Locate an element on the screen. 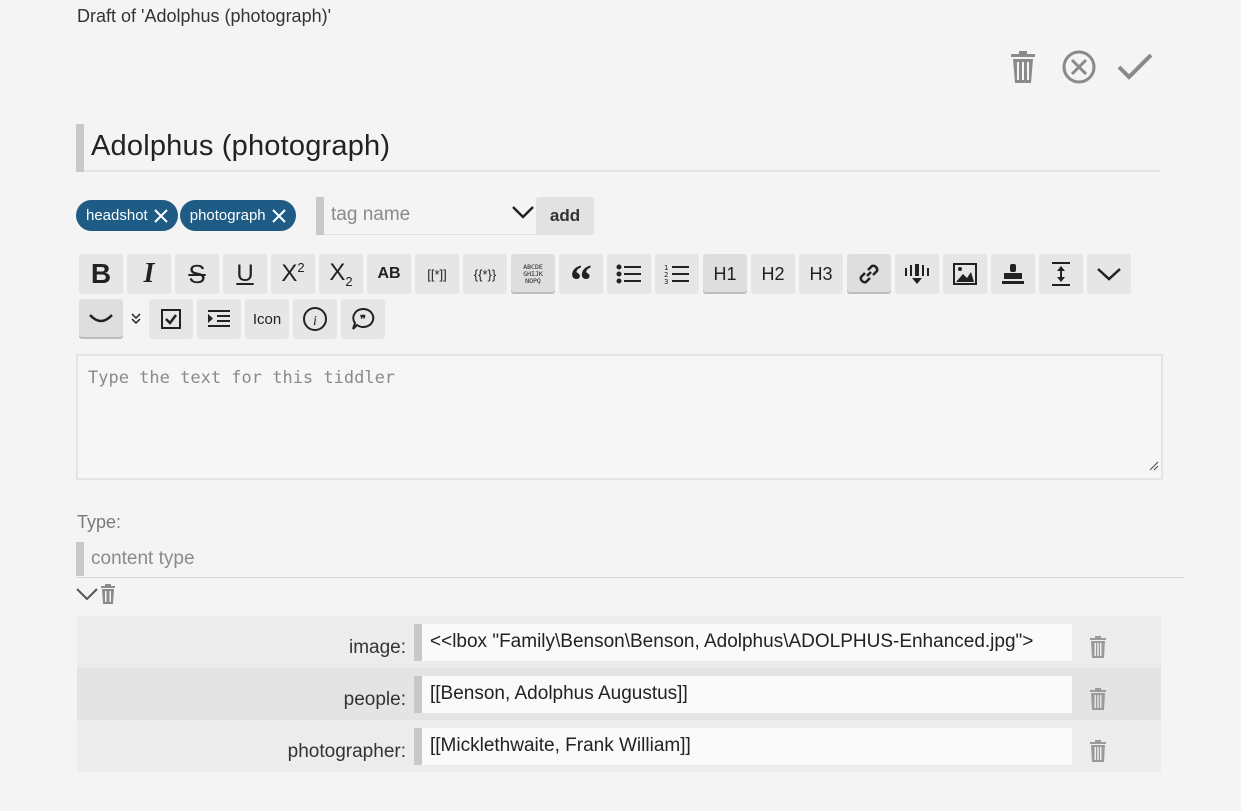 The height and width of the screenshot is (811, 1241). picture-button is located at coordinates (965, 274).